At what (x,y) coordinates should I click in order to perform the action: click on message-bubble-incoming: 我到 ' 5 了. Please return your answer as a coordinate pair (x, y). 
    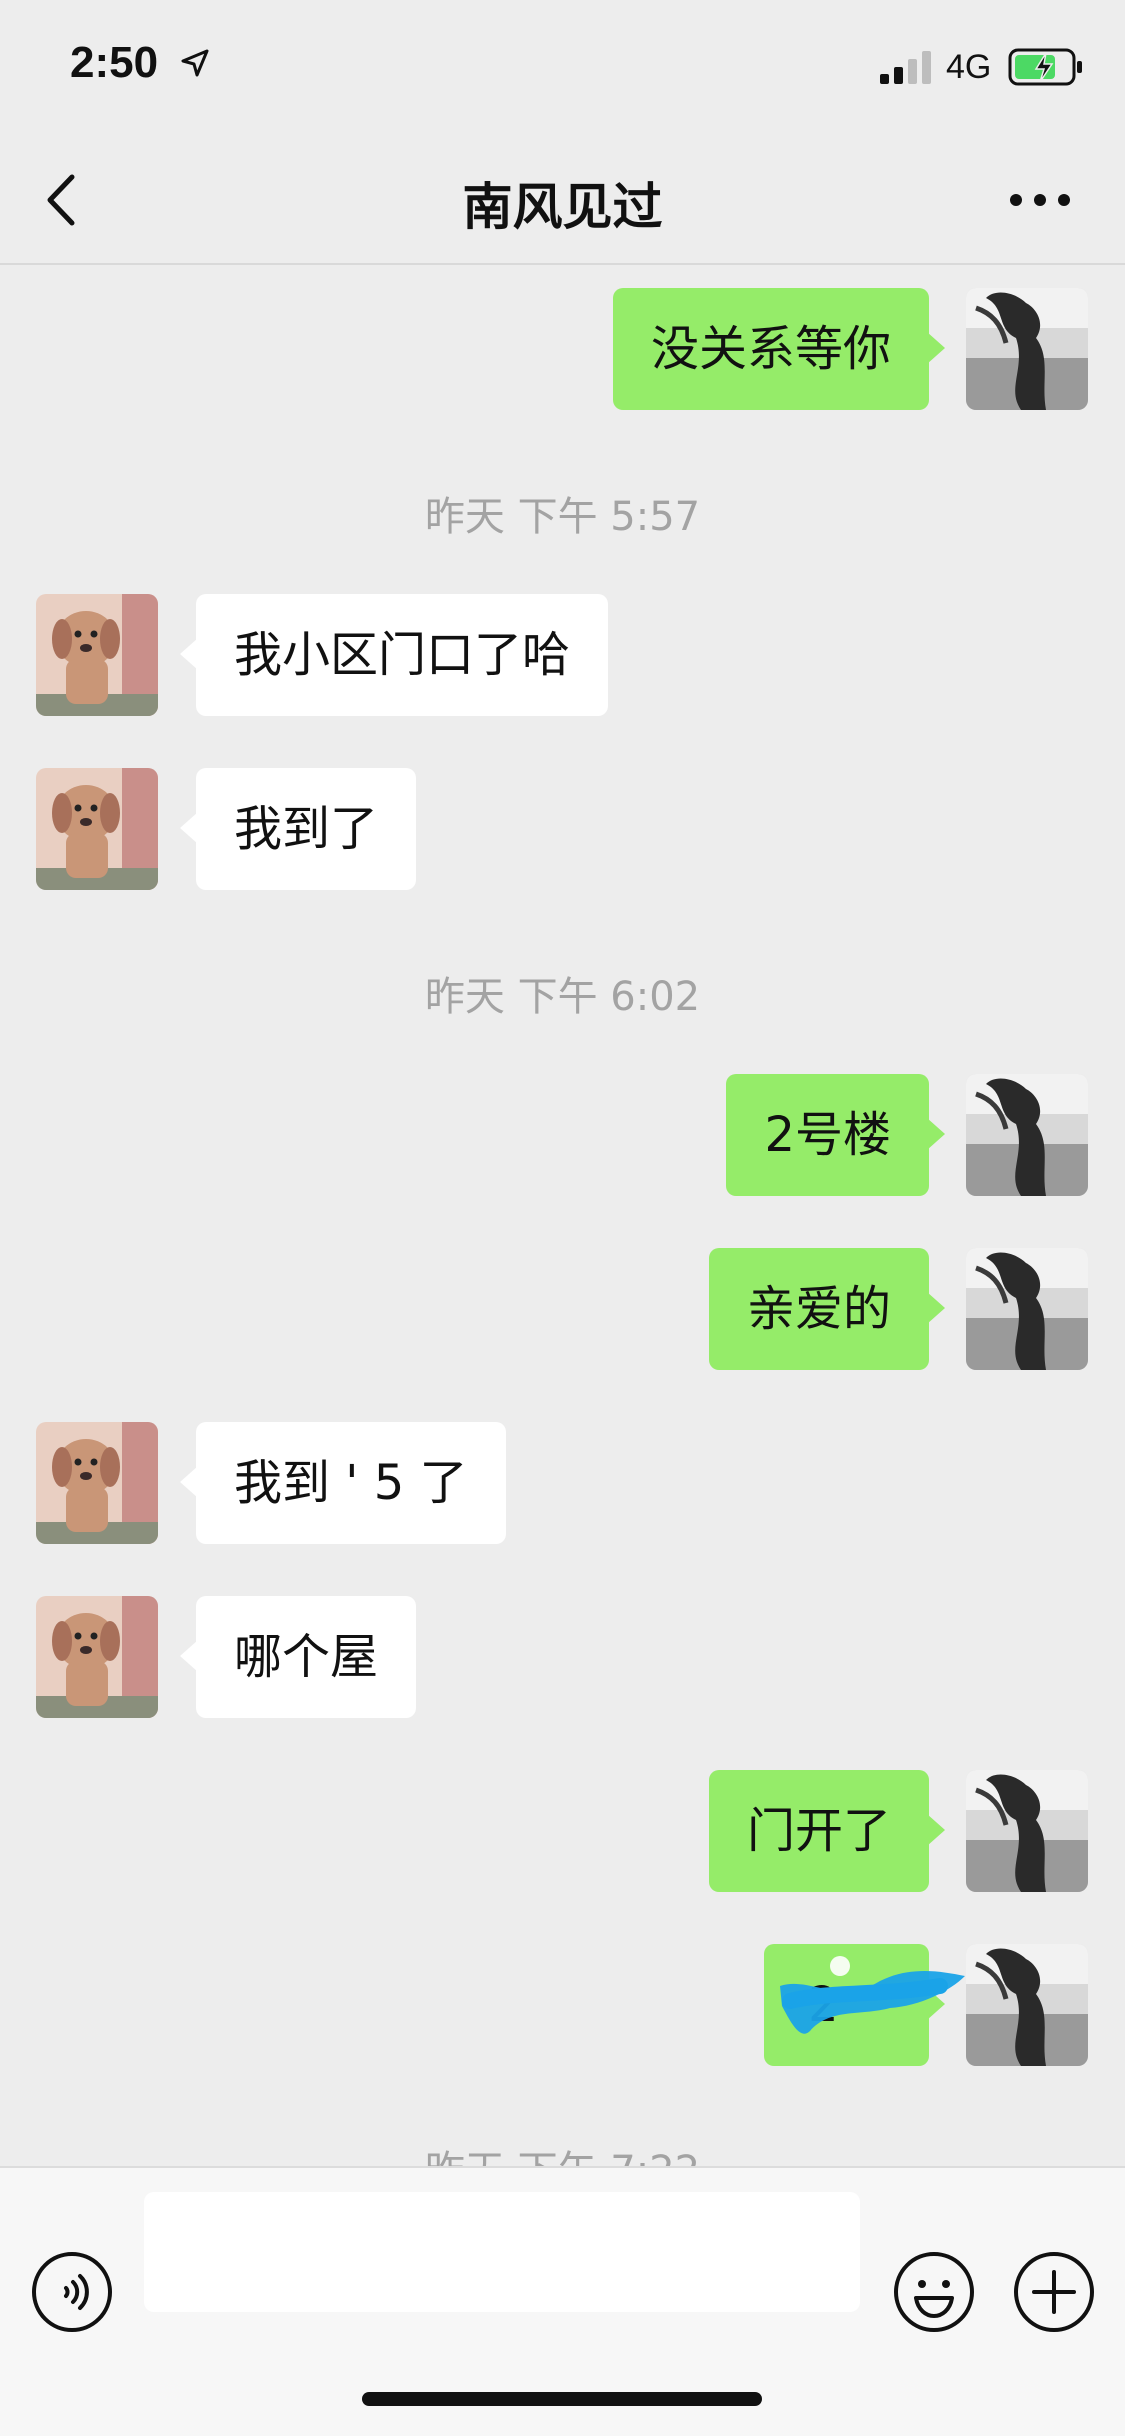
    Looking at the image, I should click on (343, 1483).